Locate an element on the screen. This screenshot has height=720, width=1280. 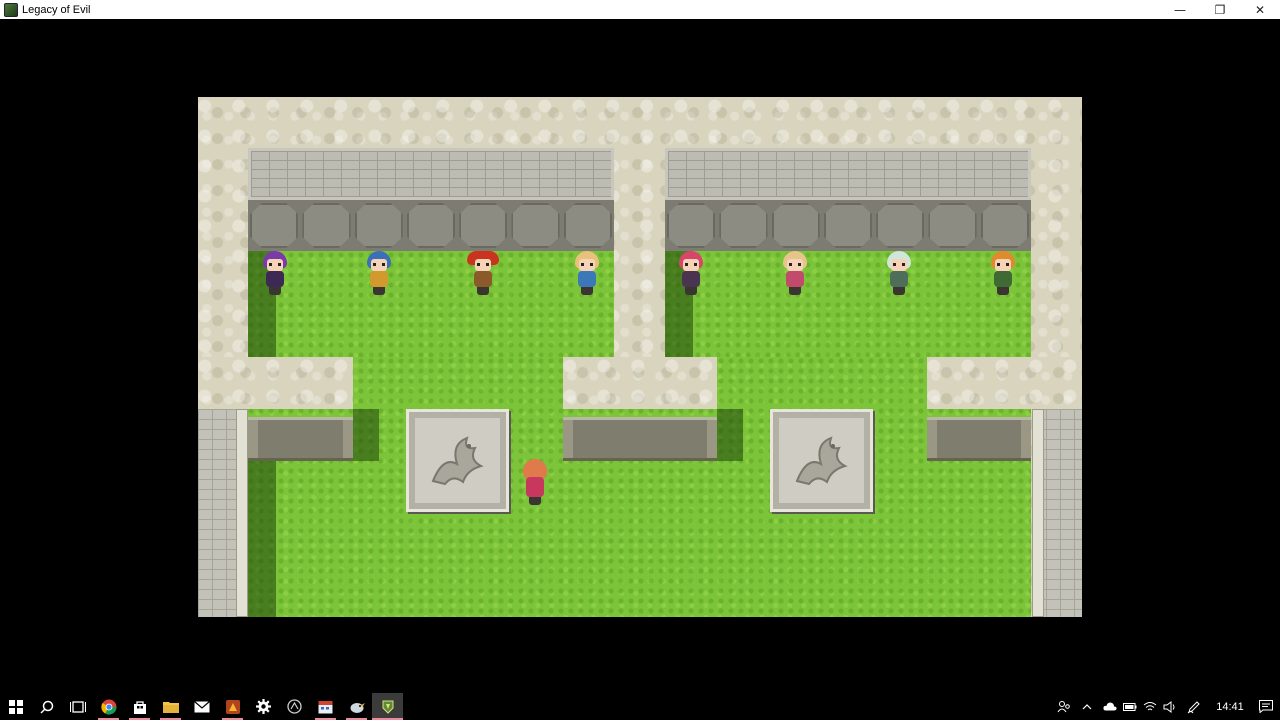
task-view-button is located at coordinates (77, 706).